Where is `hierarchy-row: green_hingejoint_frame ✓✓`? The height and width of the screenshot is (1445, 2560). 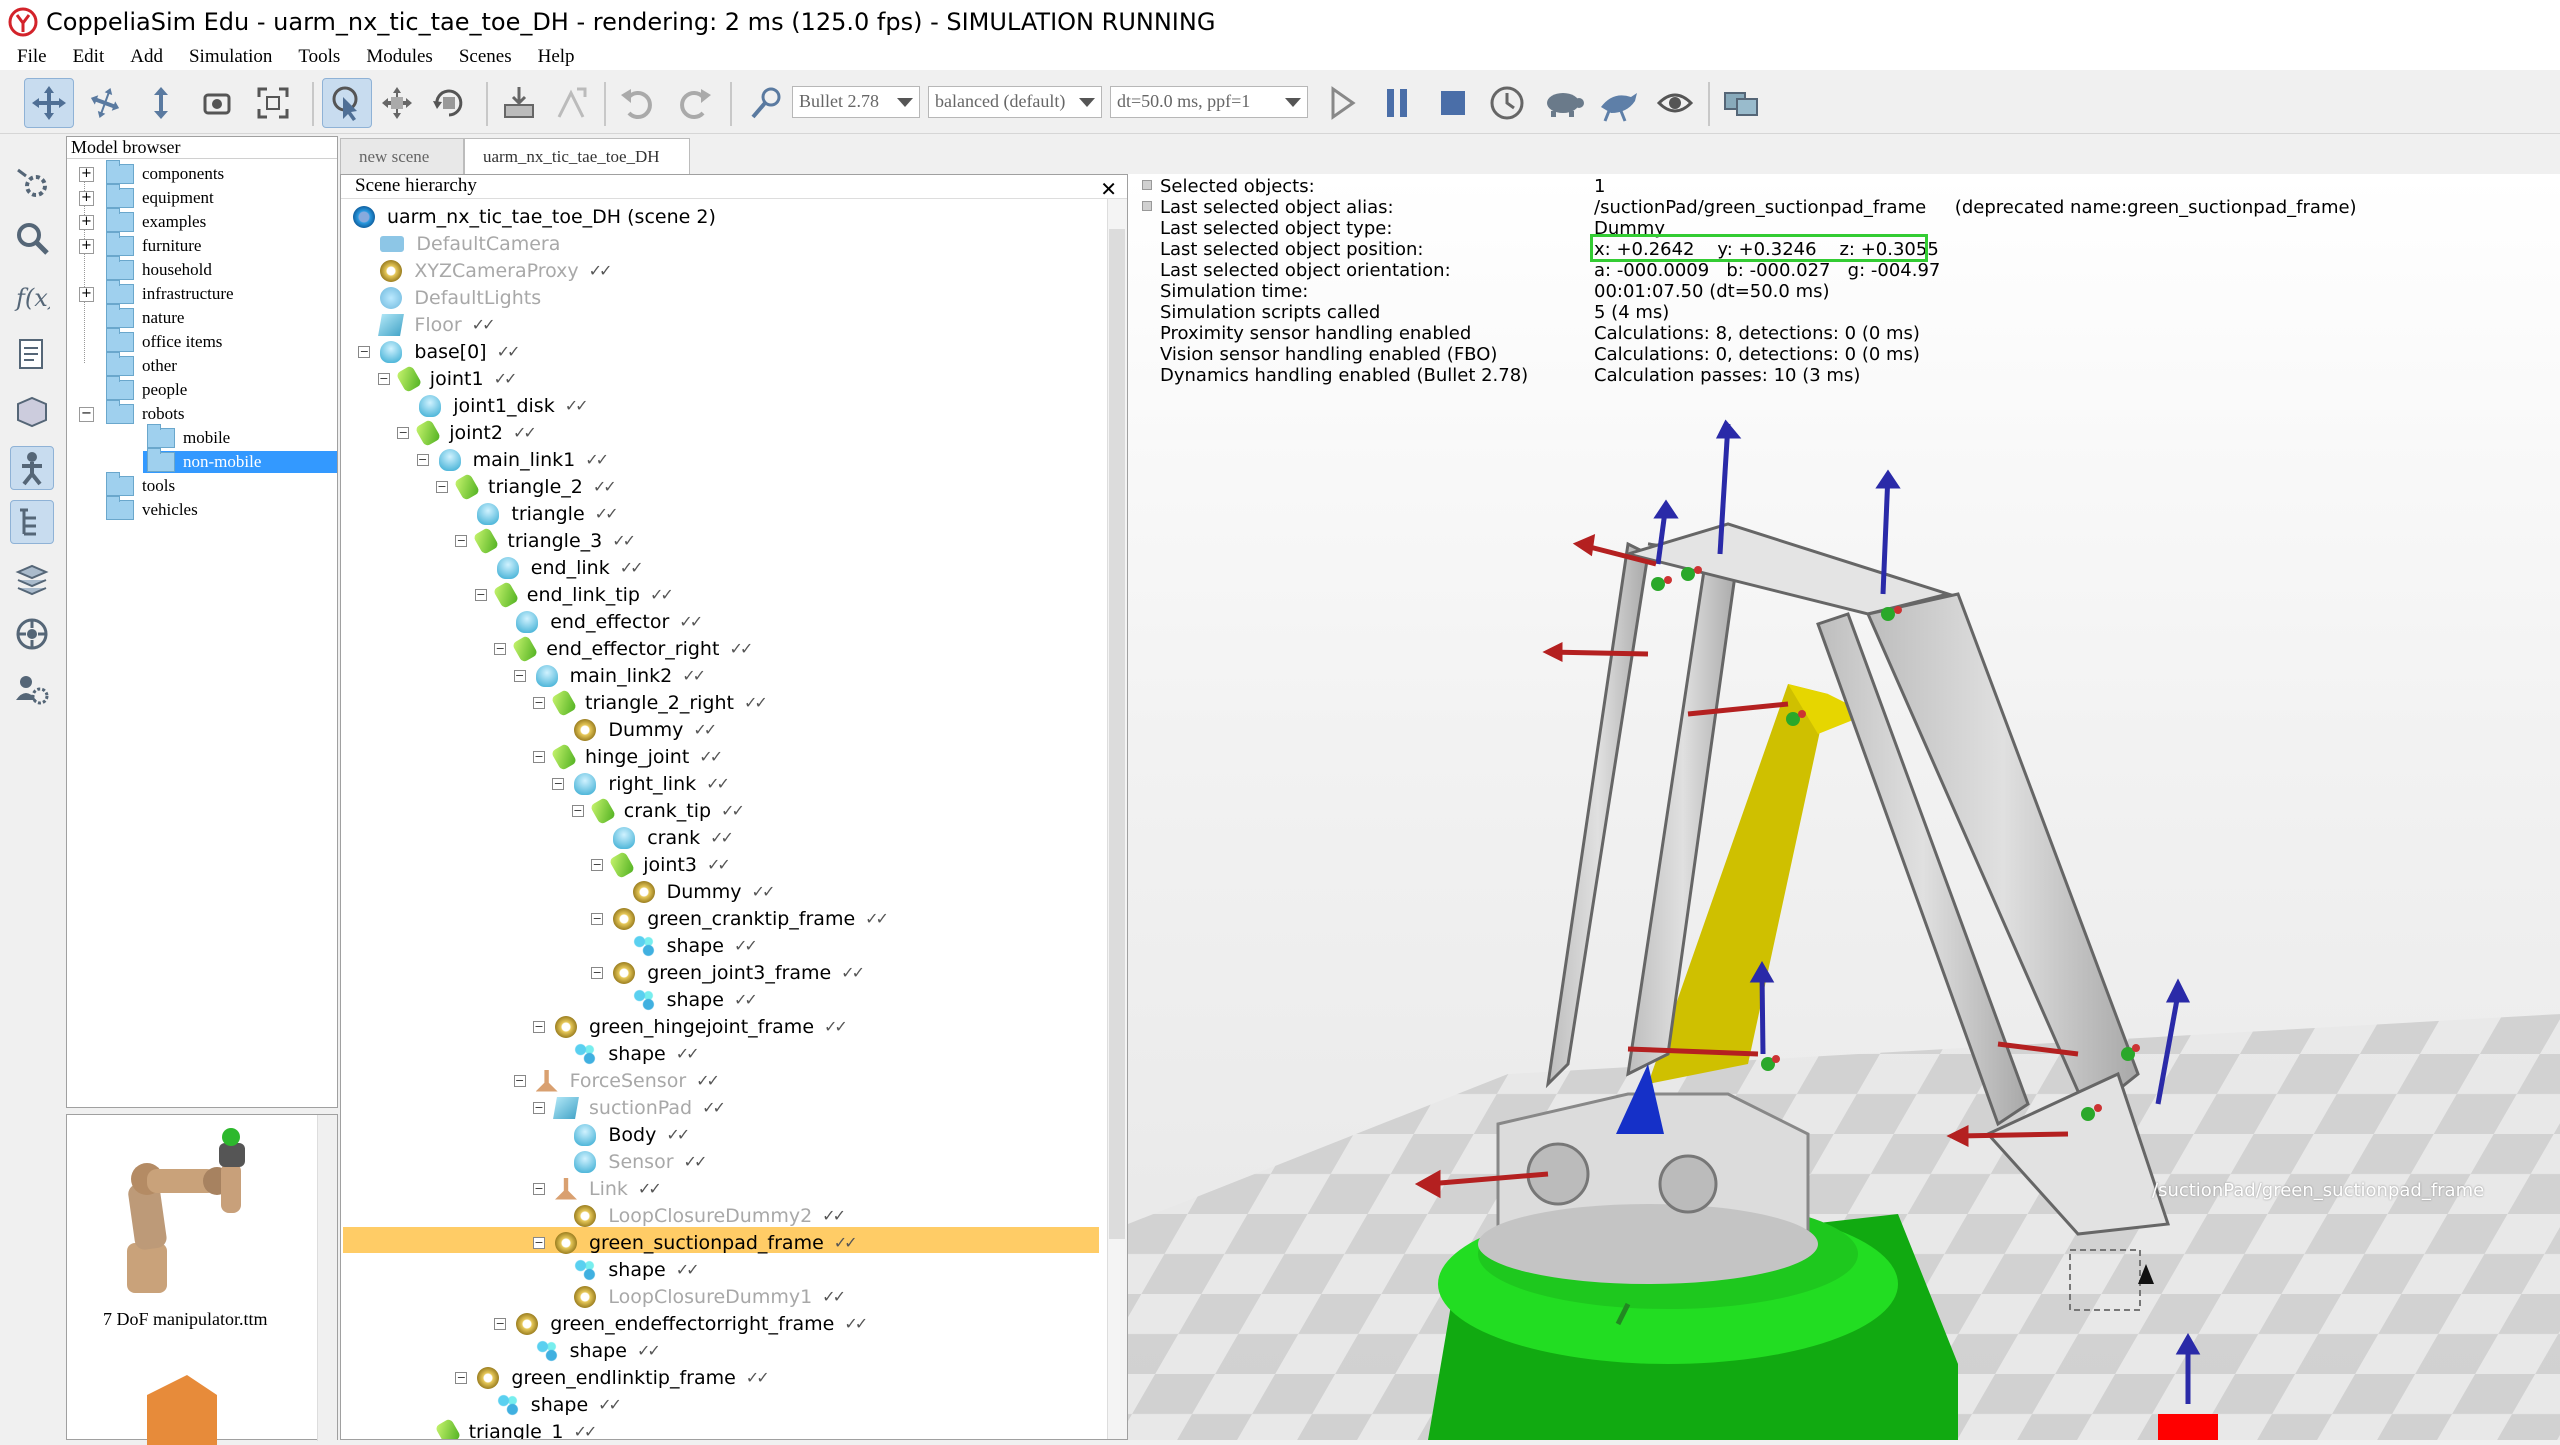 hierarchy-row: green_hingejoint_frame ✓✓ is located at coordinates (701, 1026).